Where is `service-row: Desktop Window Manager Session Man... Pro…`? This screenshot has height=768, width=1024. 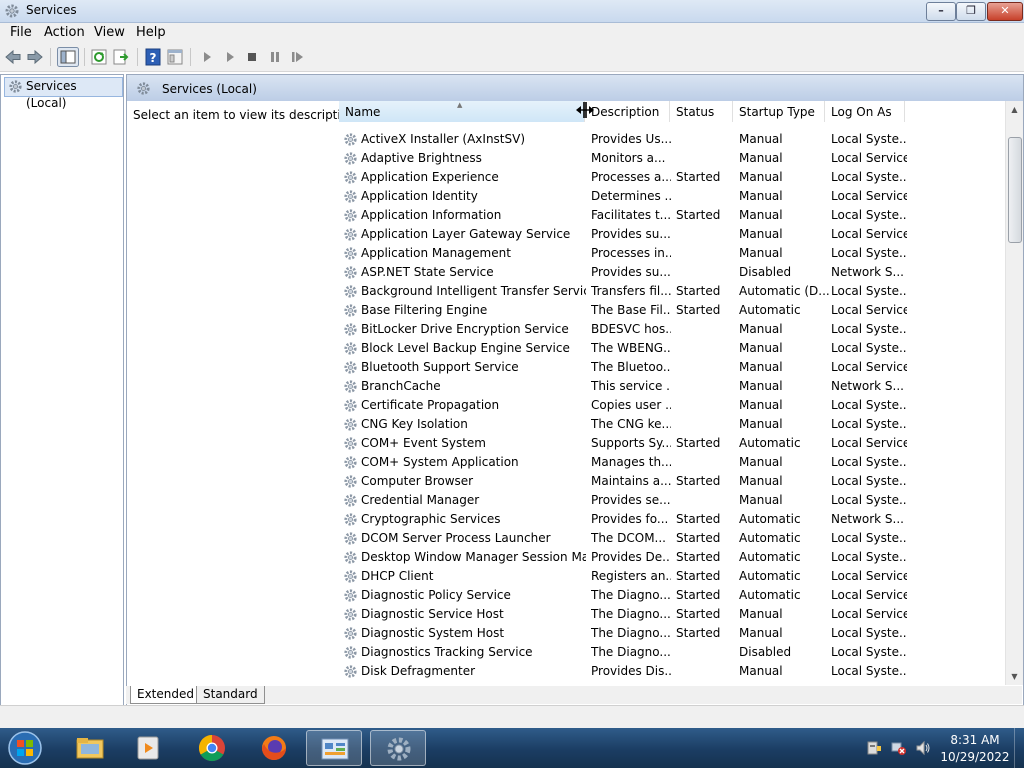 service-row: Desktop Window Manager Session Man... Pro… is located at coordinates (679, 557).